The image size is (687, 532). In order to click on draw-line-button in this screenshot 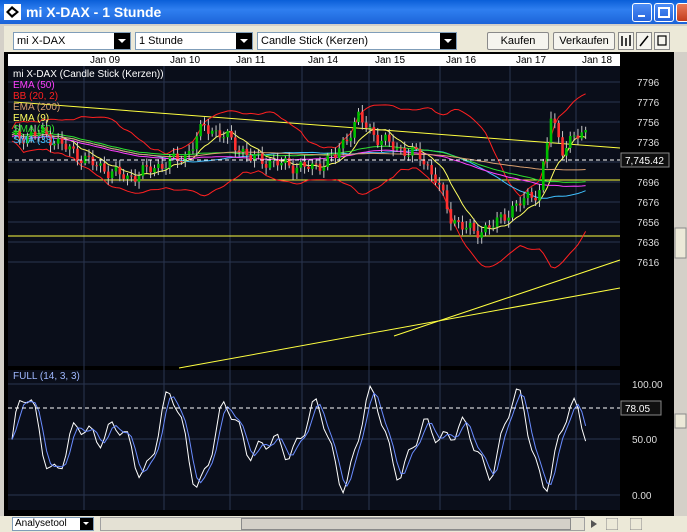, I will do `click(644, 41)`.